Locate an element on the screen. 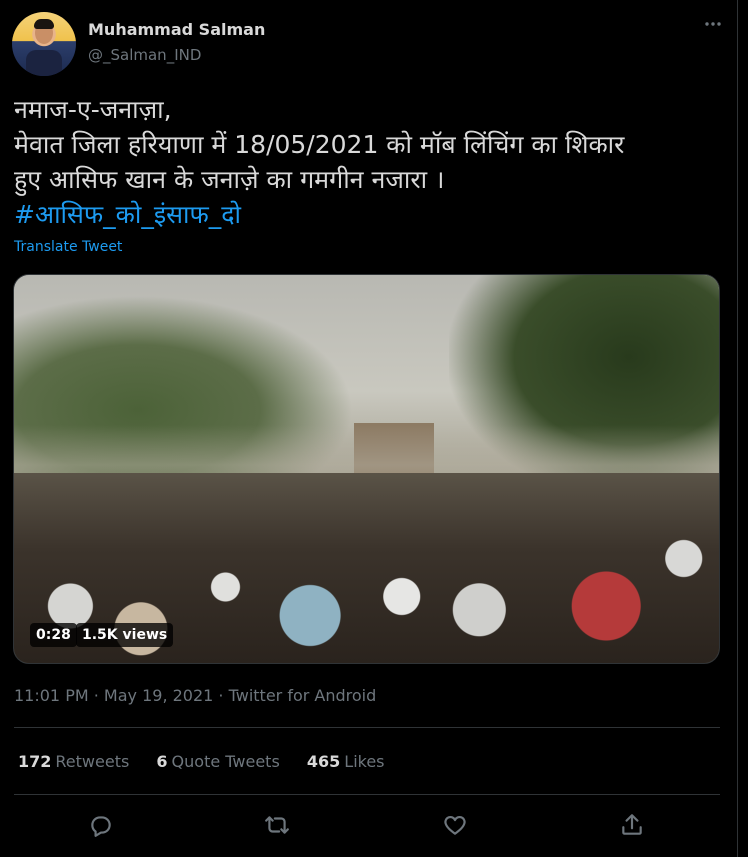 Image resolution: width=748 pixels, height=857 pixels. heart-icon is located at coordinates (455, 825).